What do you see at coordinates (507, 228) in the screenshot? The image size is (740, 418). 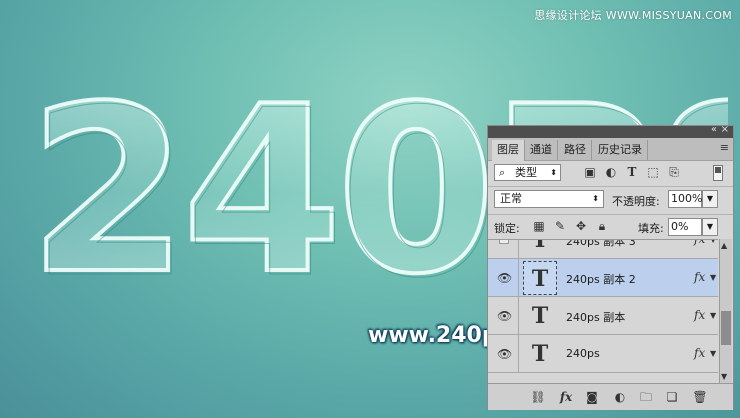 I see `lock-label: 锁定:` at bounding box center [507, 228].